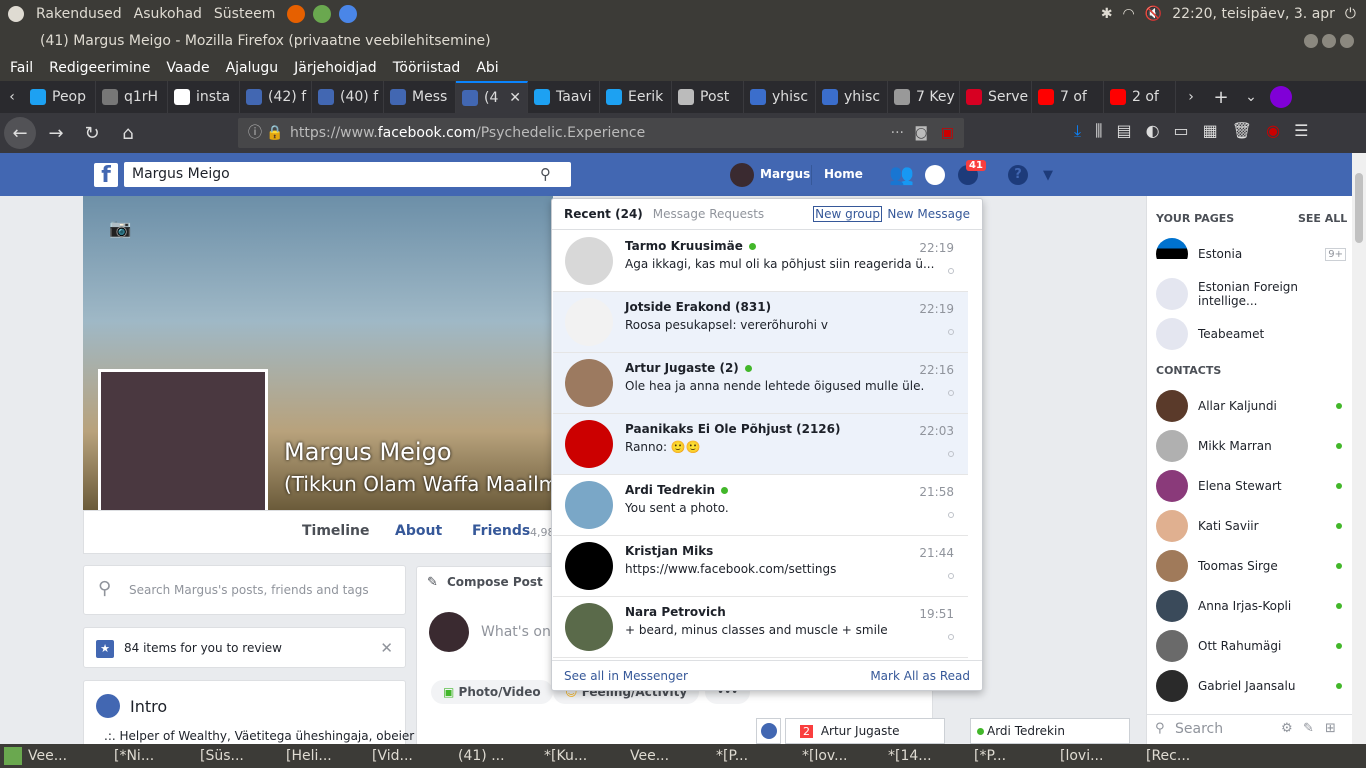  I want to click on back-button: ←, so click(20, 133).